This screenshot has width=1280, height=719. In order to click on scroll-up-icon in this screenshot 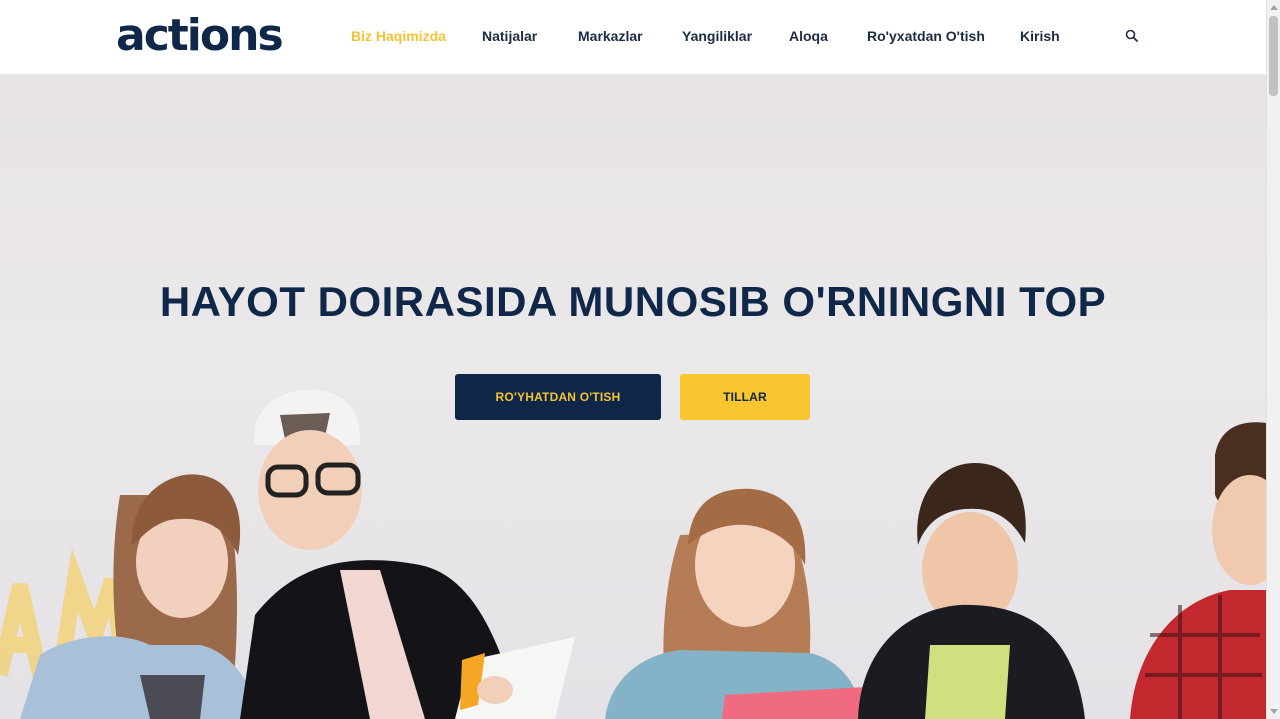, I will do `click(1274, 7)`.